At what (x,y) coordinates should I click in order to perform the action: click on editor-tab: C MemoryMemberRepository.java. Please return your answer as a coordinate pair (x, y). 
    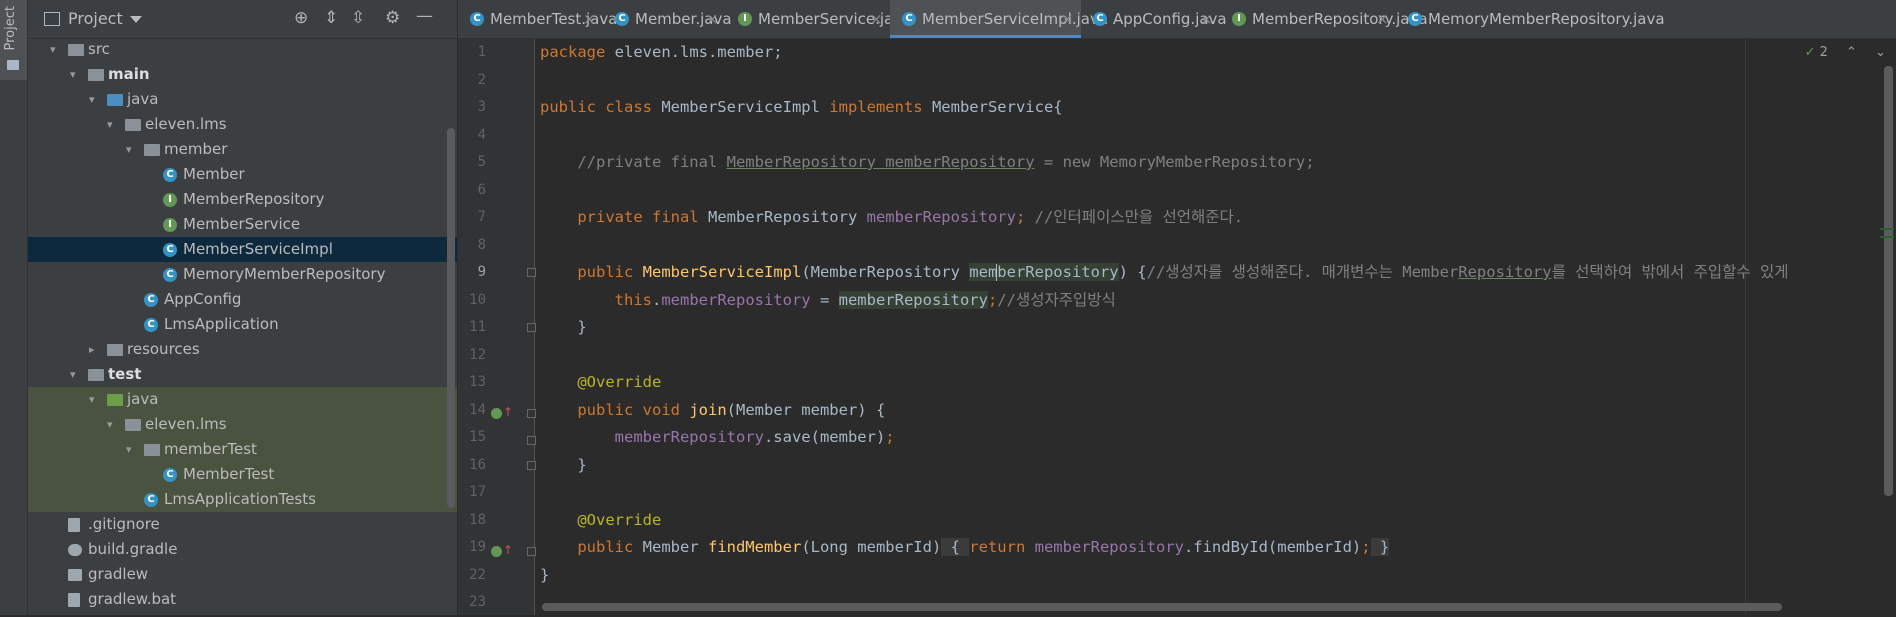
    Looking at the image, I should click on (1531, 19).